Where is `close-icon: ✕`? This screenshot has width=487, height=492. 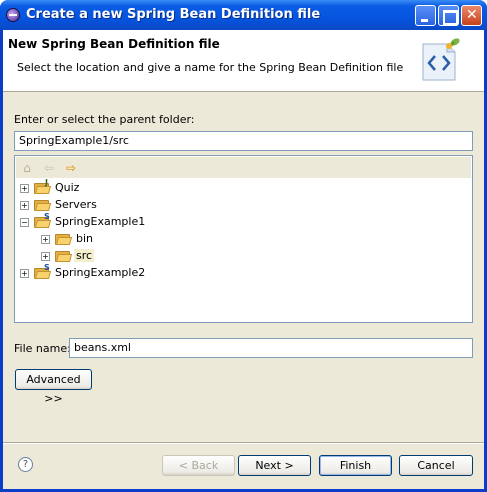
close-icon: ✕ is located at coordinates (472, 15).